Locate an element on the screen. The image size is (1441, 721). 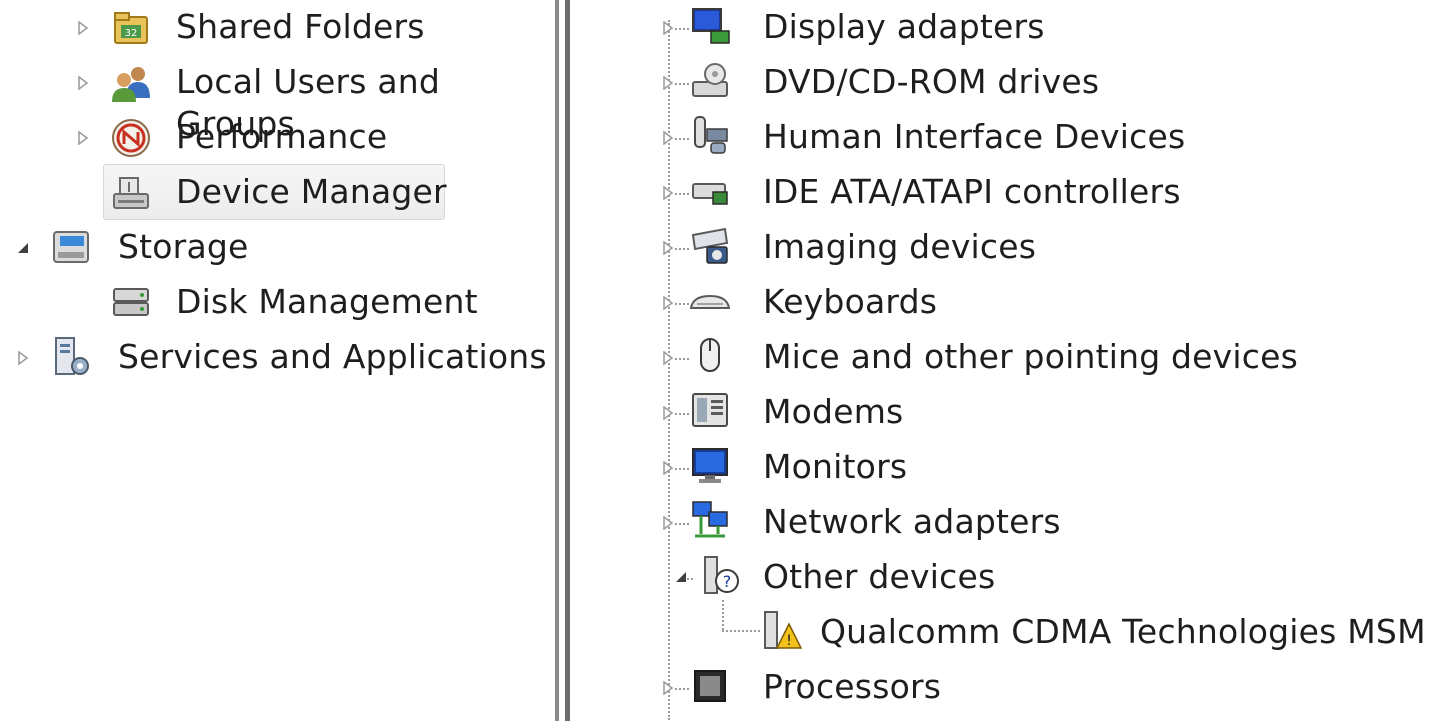
device-category-mice-and-other-pointing-devices: Mice and other pointing devices is located at coordinates (1030, 357).